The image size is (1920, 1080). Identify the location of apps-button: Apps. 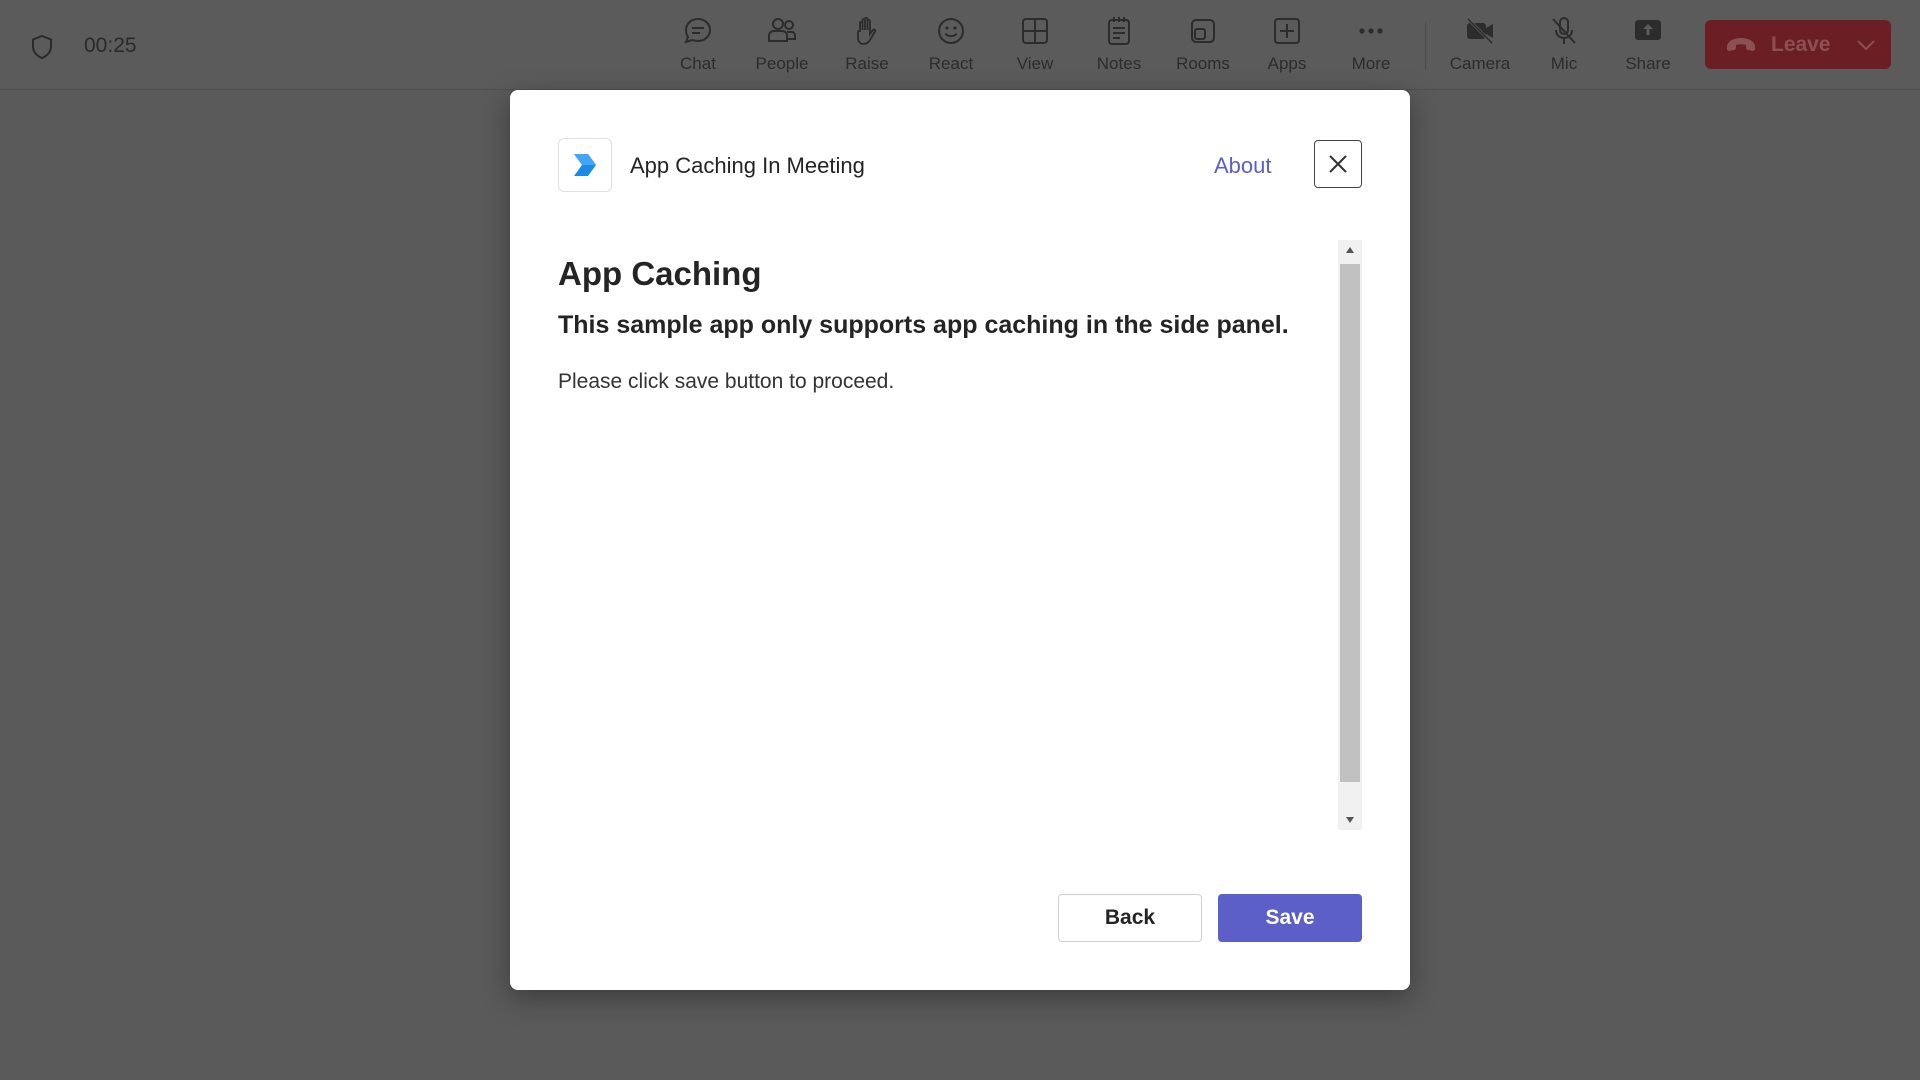
(1287, 47).